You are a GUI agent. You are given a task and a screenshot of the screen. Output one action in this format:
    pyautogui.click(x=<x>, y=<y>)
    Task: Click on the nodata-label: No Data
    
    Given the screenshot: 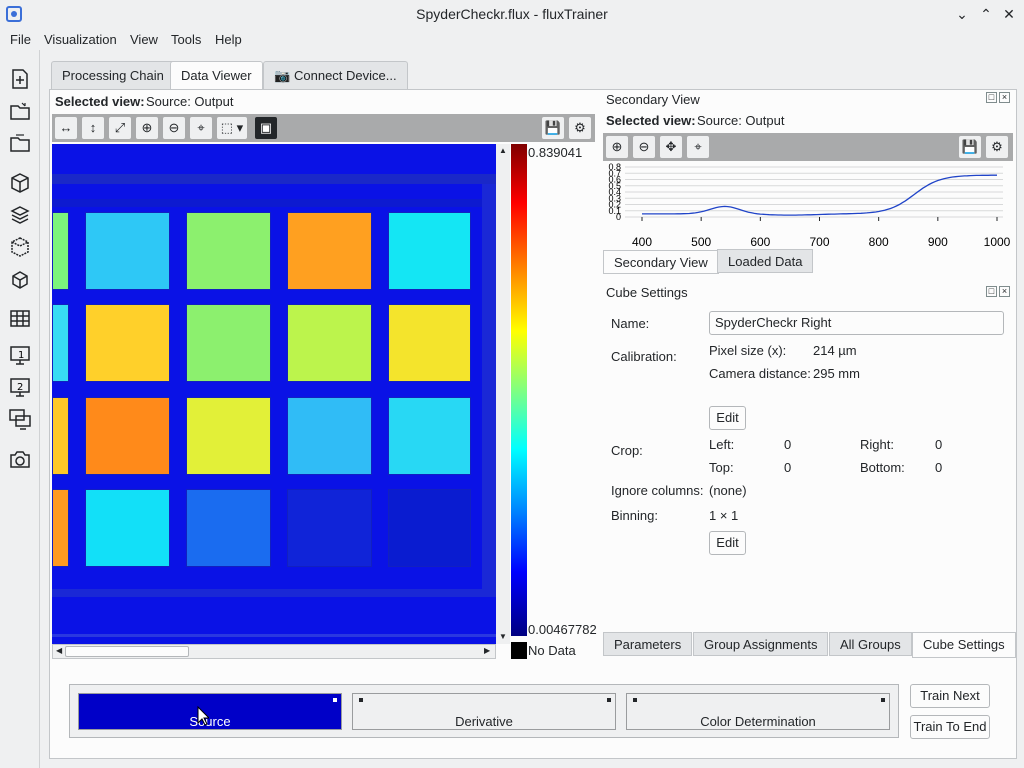 What is the action you would take?
    pyautogui.click(x=552, y=650)
    